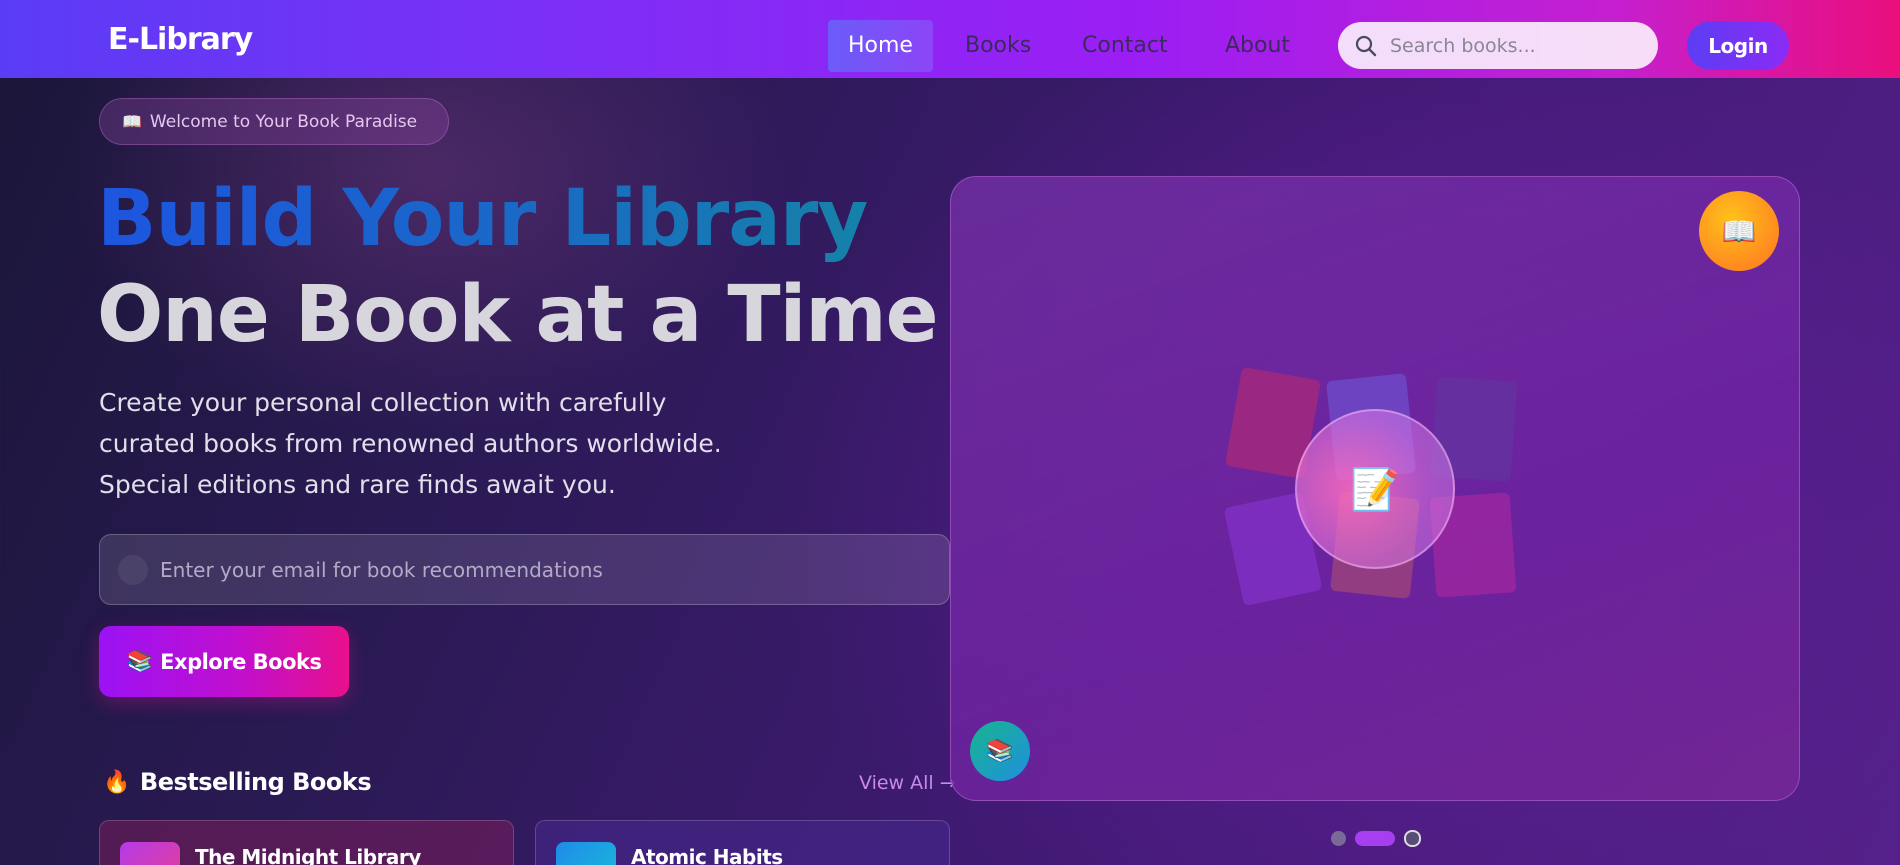 This screenshot has height=865, width=1900. I want to click on nav-contact: Contact, so click(1125, 46).